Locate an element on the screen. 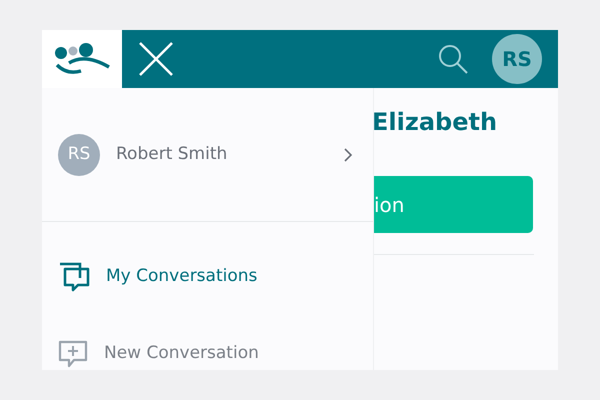  avatar: RS is located at coordinates (517, 59).